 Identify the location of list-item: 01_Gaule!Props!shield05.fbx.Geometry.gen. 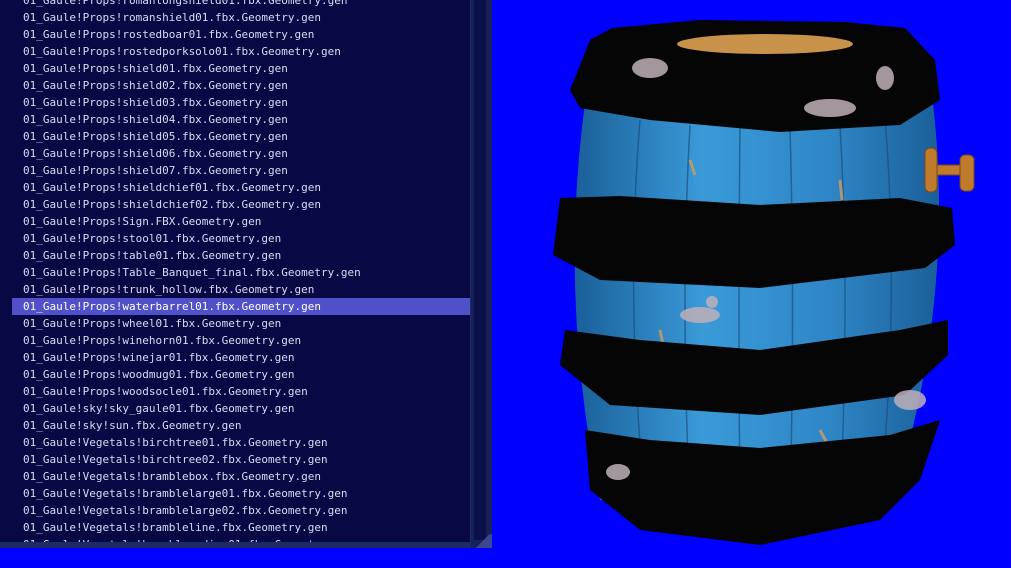
(241, 136).